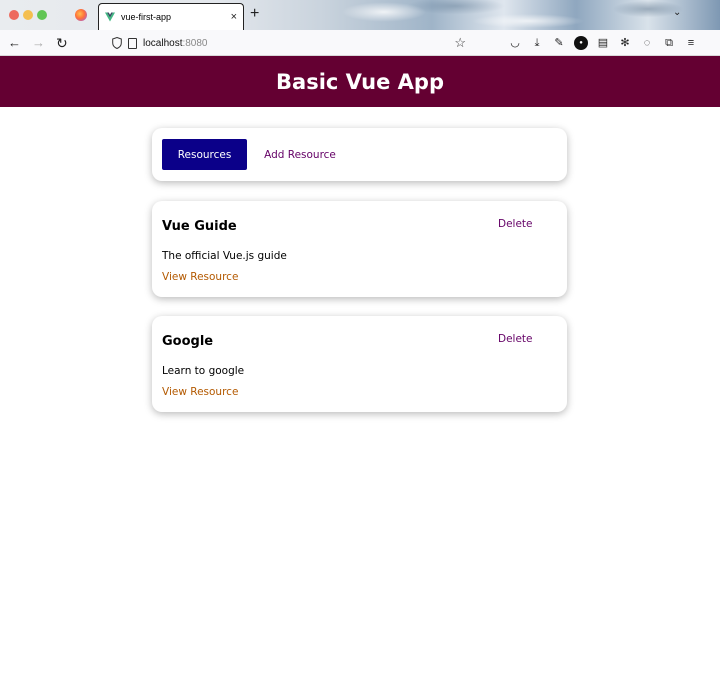 This screenshot has width=720, height=685. What do you see at coordinates (62, 43) in the screenshot?
I see `reload-icon: ↻` at bounding box center [62, 43].